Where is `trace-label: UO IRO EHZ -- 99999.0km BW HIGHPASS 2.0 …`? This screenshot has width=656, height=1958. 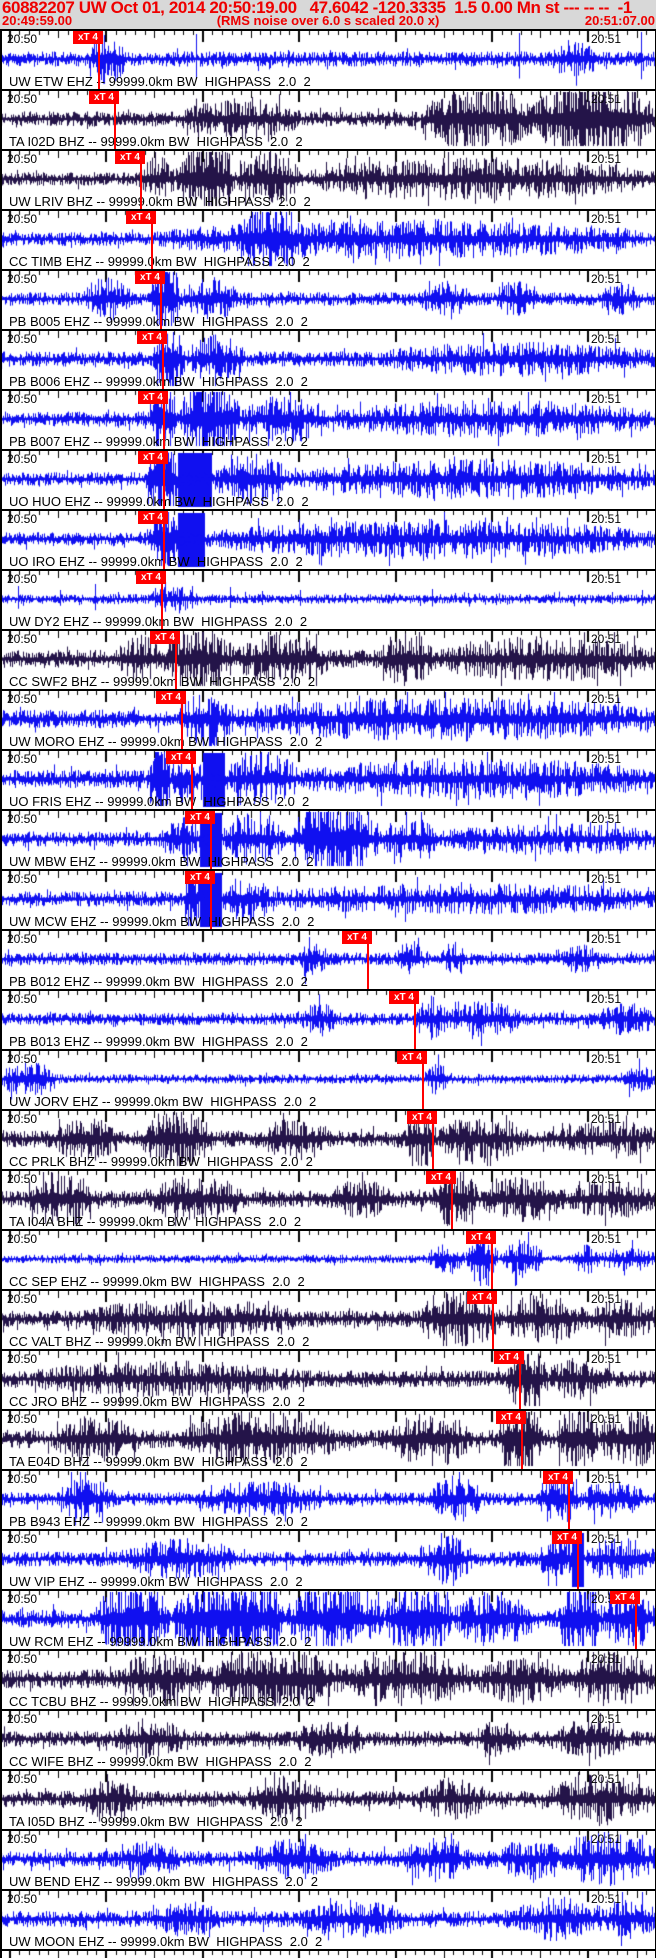 trace-label: UO IRO EHZ -- 99999.0km BW HIGHPASS 2.0 … is located at coordinates (156, 561).